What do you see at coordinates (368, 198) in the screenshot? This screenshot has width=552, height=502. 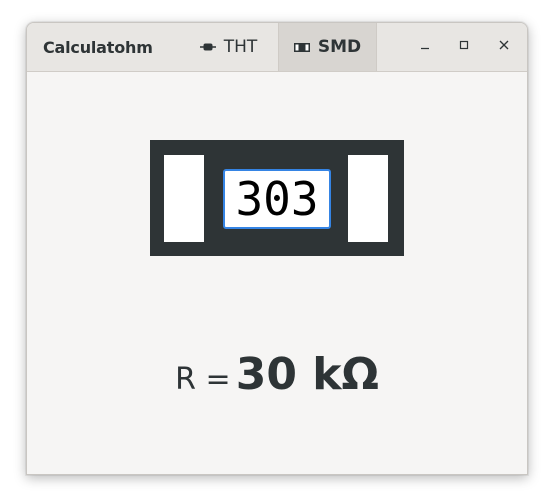 I see `right-contact-pad` at bounding box center [368, 198].